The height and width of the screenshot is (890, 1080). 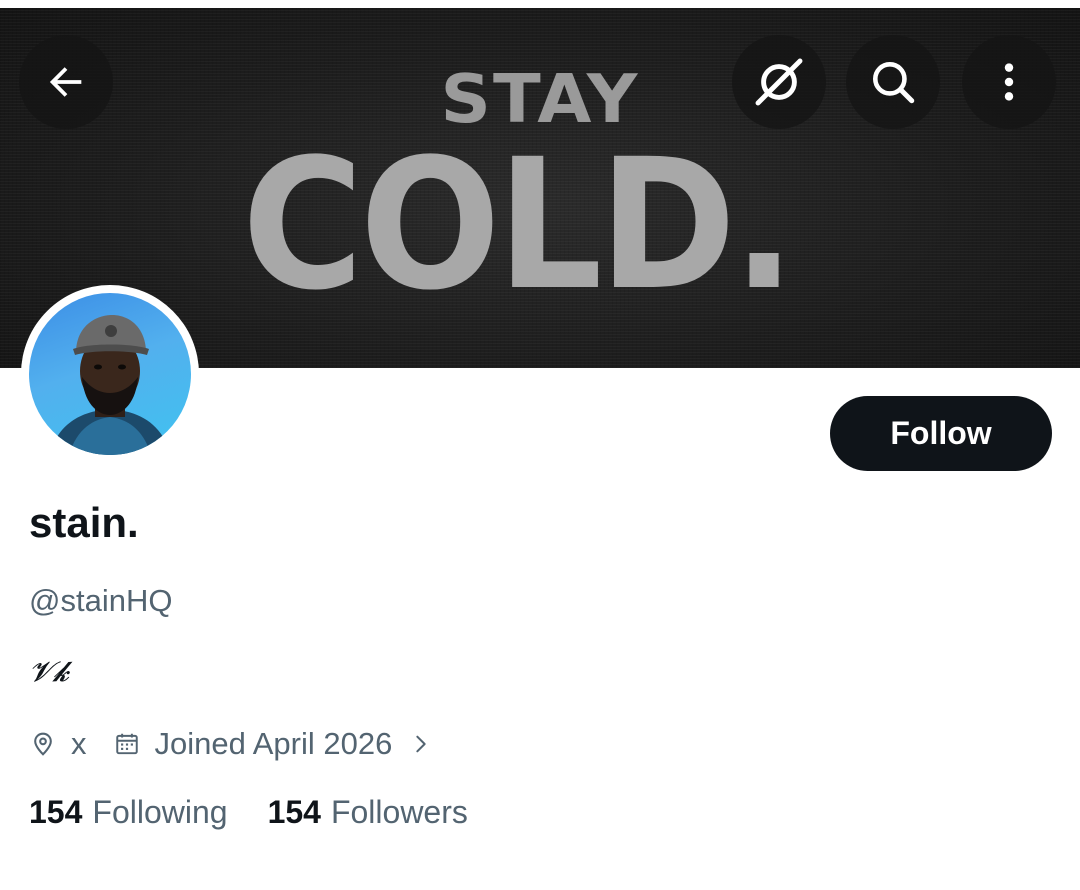 I want to click on grok-slash-circle-icon, so click(x=779, y=82).